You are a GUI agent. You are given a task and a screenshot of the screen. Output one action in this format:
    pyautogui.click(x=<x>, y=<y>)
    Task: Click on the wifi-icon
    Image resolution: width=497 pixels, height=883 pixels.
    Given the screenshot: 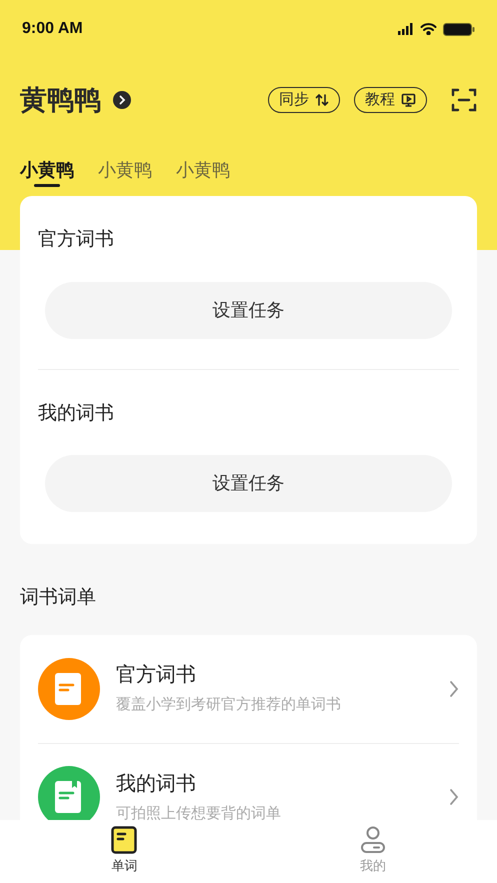 What is the action you would take?
    pyautogui.click(x=428, y=29)
    